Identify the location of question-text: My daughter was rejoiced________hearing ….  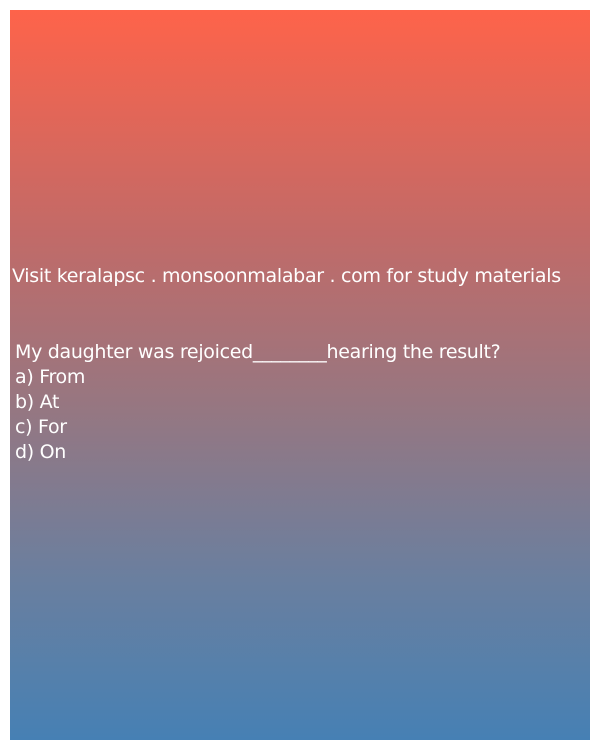
(258, 352).